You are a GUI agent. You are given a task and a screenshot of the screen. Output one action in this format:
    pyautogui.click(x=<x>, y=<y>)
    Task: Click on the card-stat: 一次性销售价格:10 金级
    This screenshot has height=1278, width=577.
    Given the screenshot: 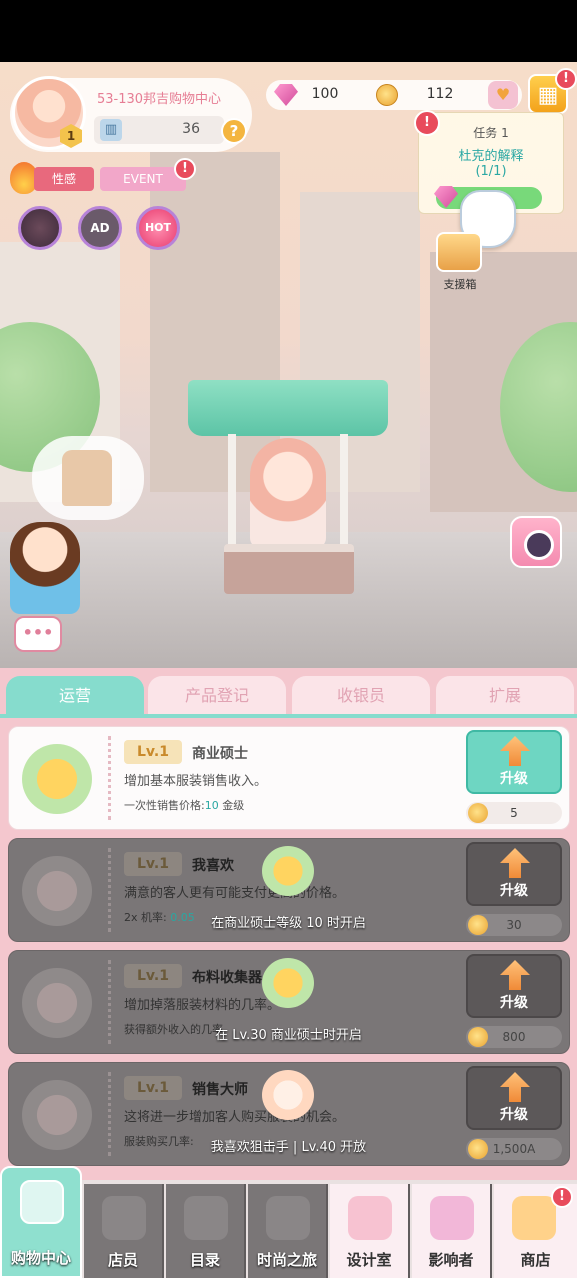 What is the action you would take?
    pyautogui.click(x=184, y=805)
    